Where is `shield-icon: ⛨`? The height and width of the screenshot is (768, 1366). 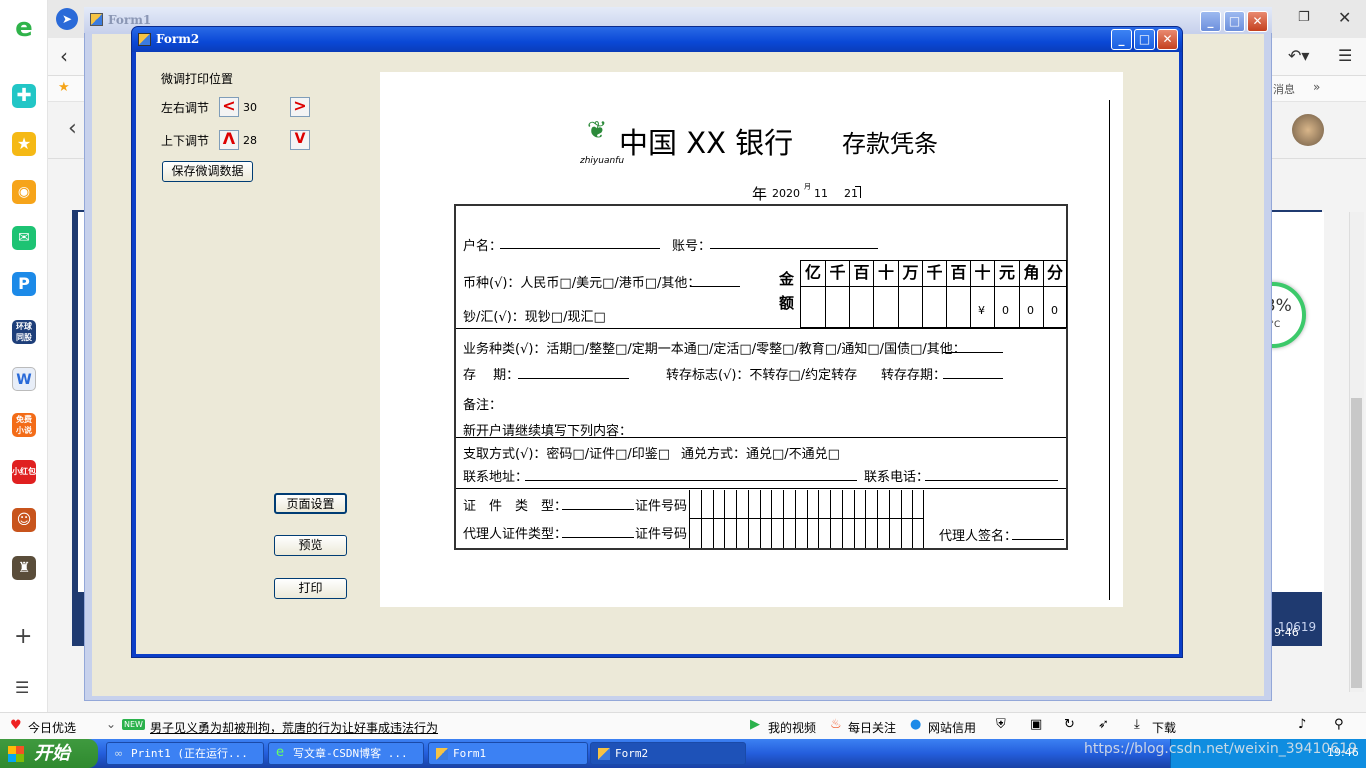 shield-icon: ⛨ is located at coordinates (1001, 724).